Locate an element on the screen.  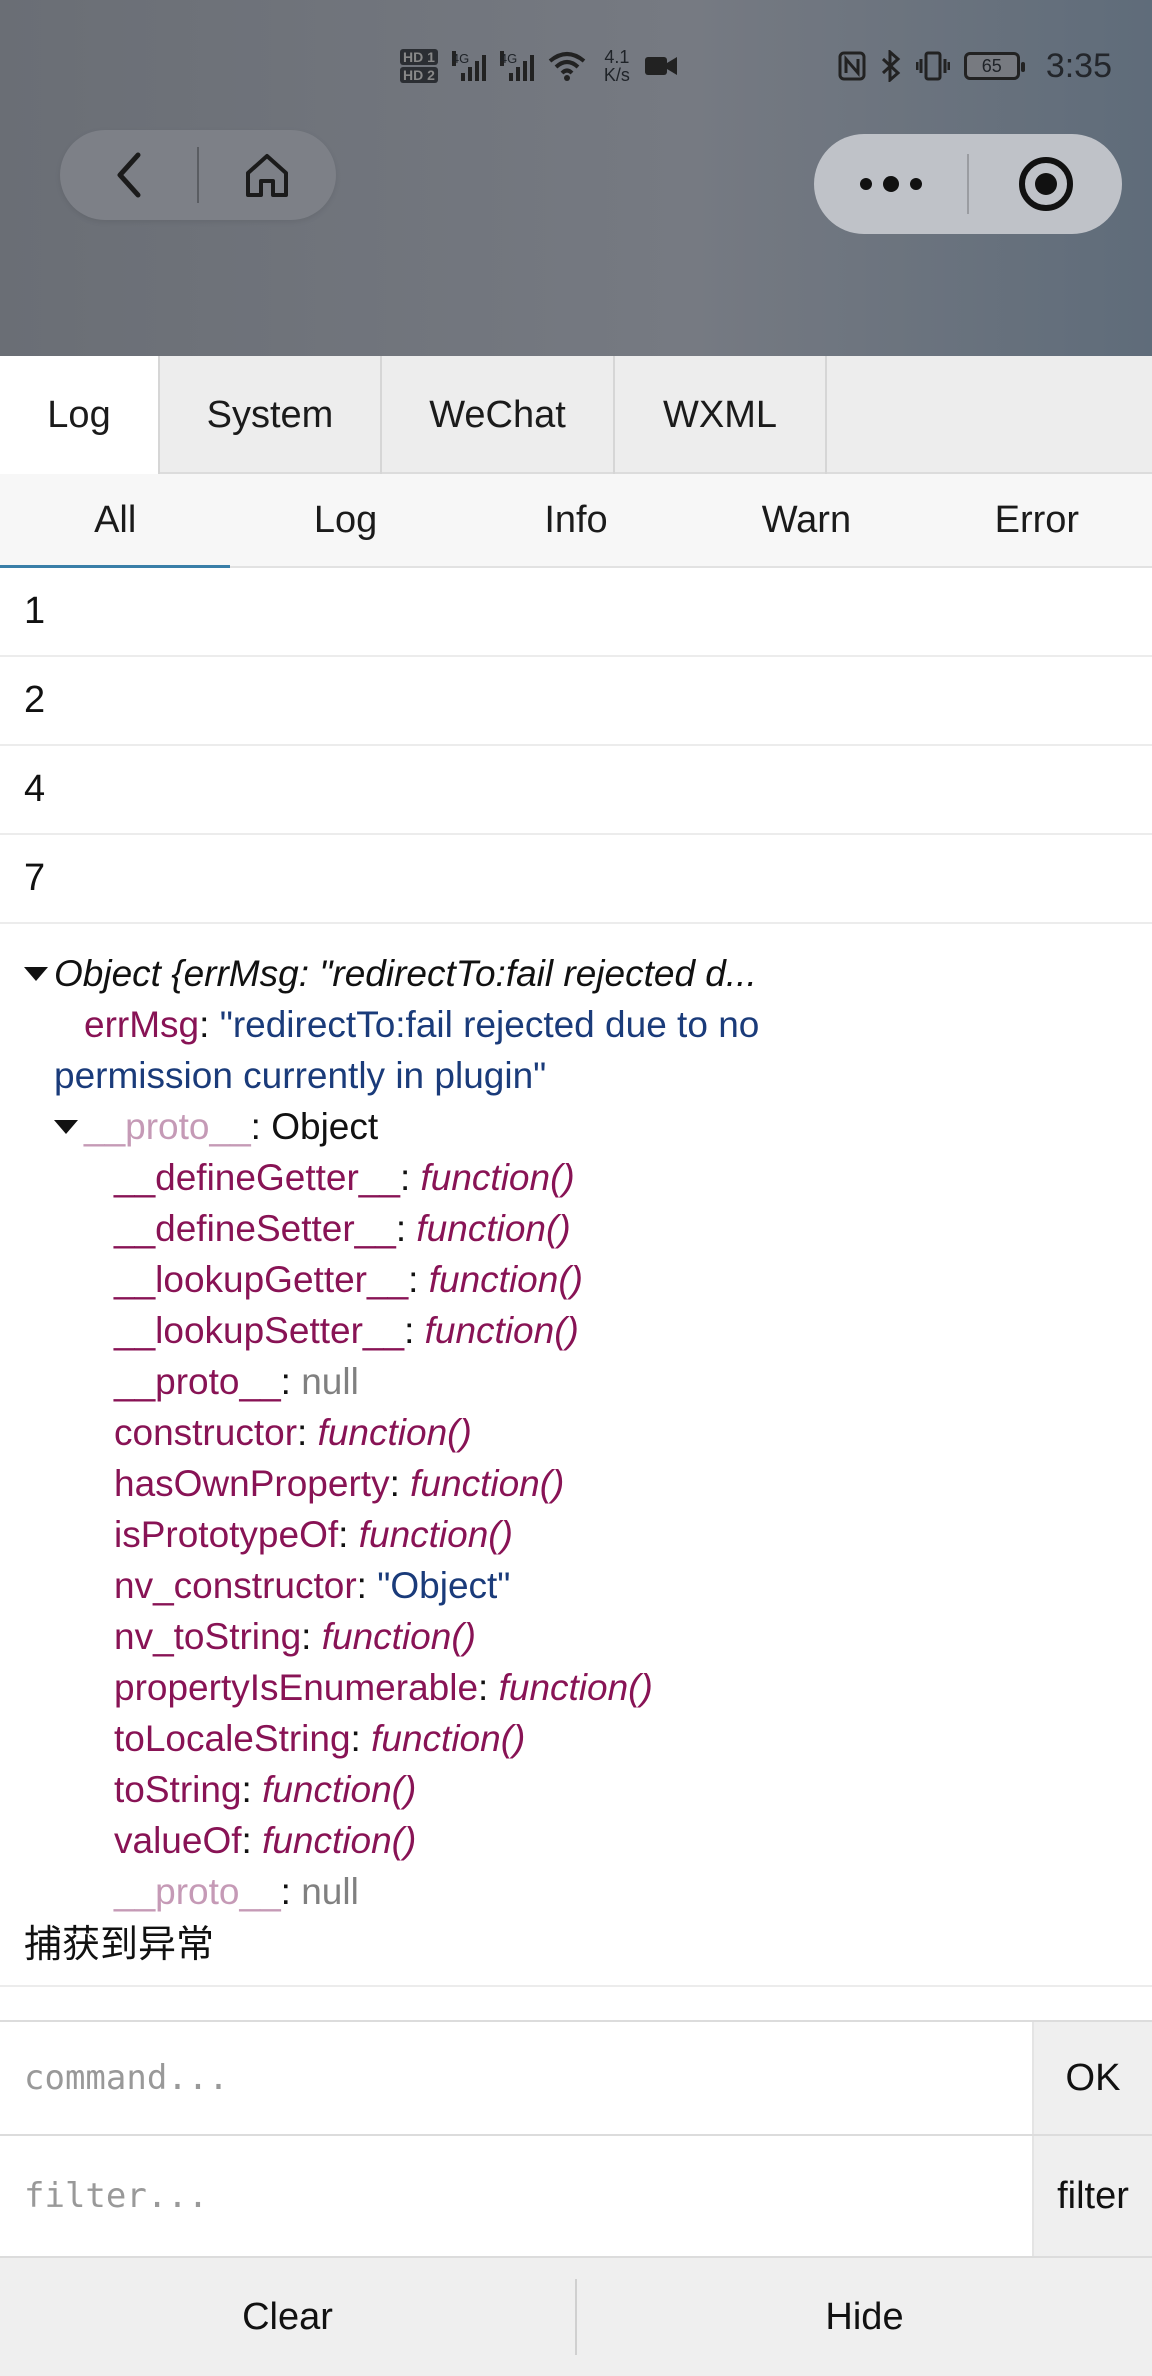
subtab-error: Error is located at coordinates (1037, 520).